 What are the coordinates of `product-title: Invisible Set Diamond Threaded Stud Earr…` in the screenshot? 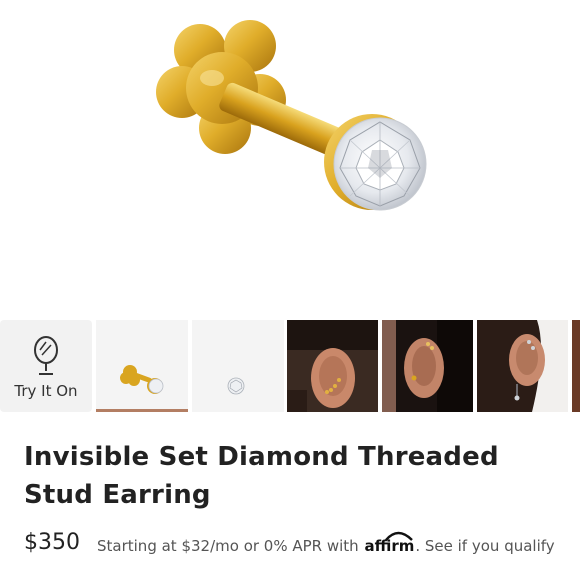 It's located at (261, 476).